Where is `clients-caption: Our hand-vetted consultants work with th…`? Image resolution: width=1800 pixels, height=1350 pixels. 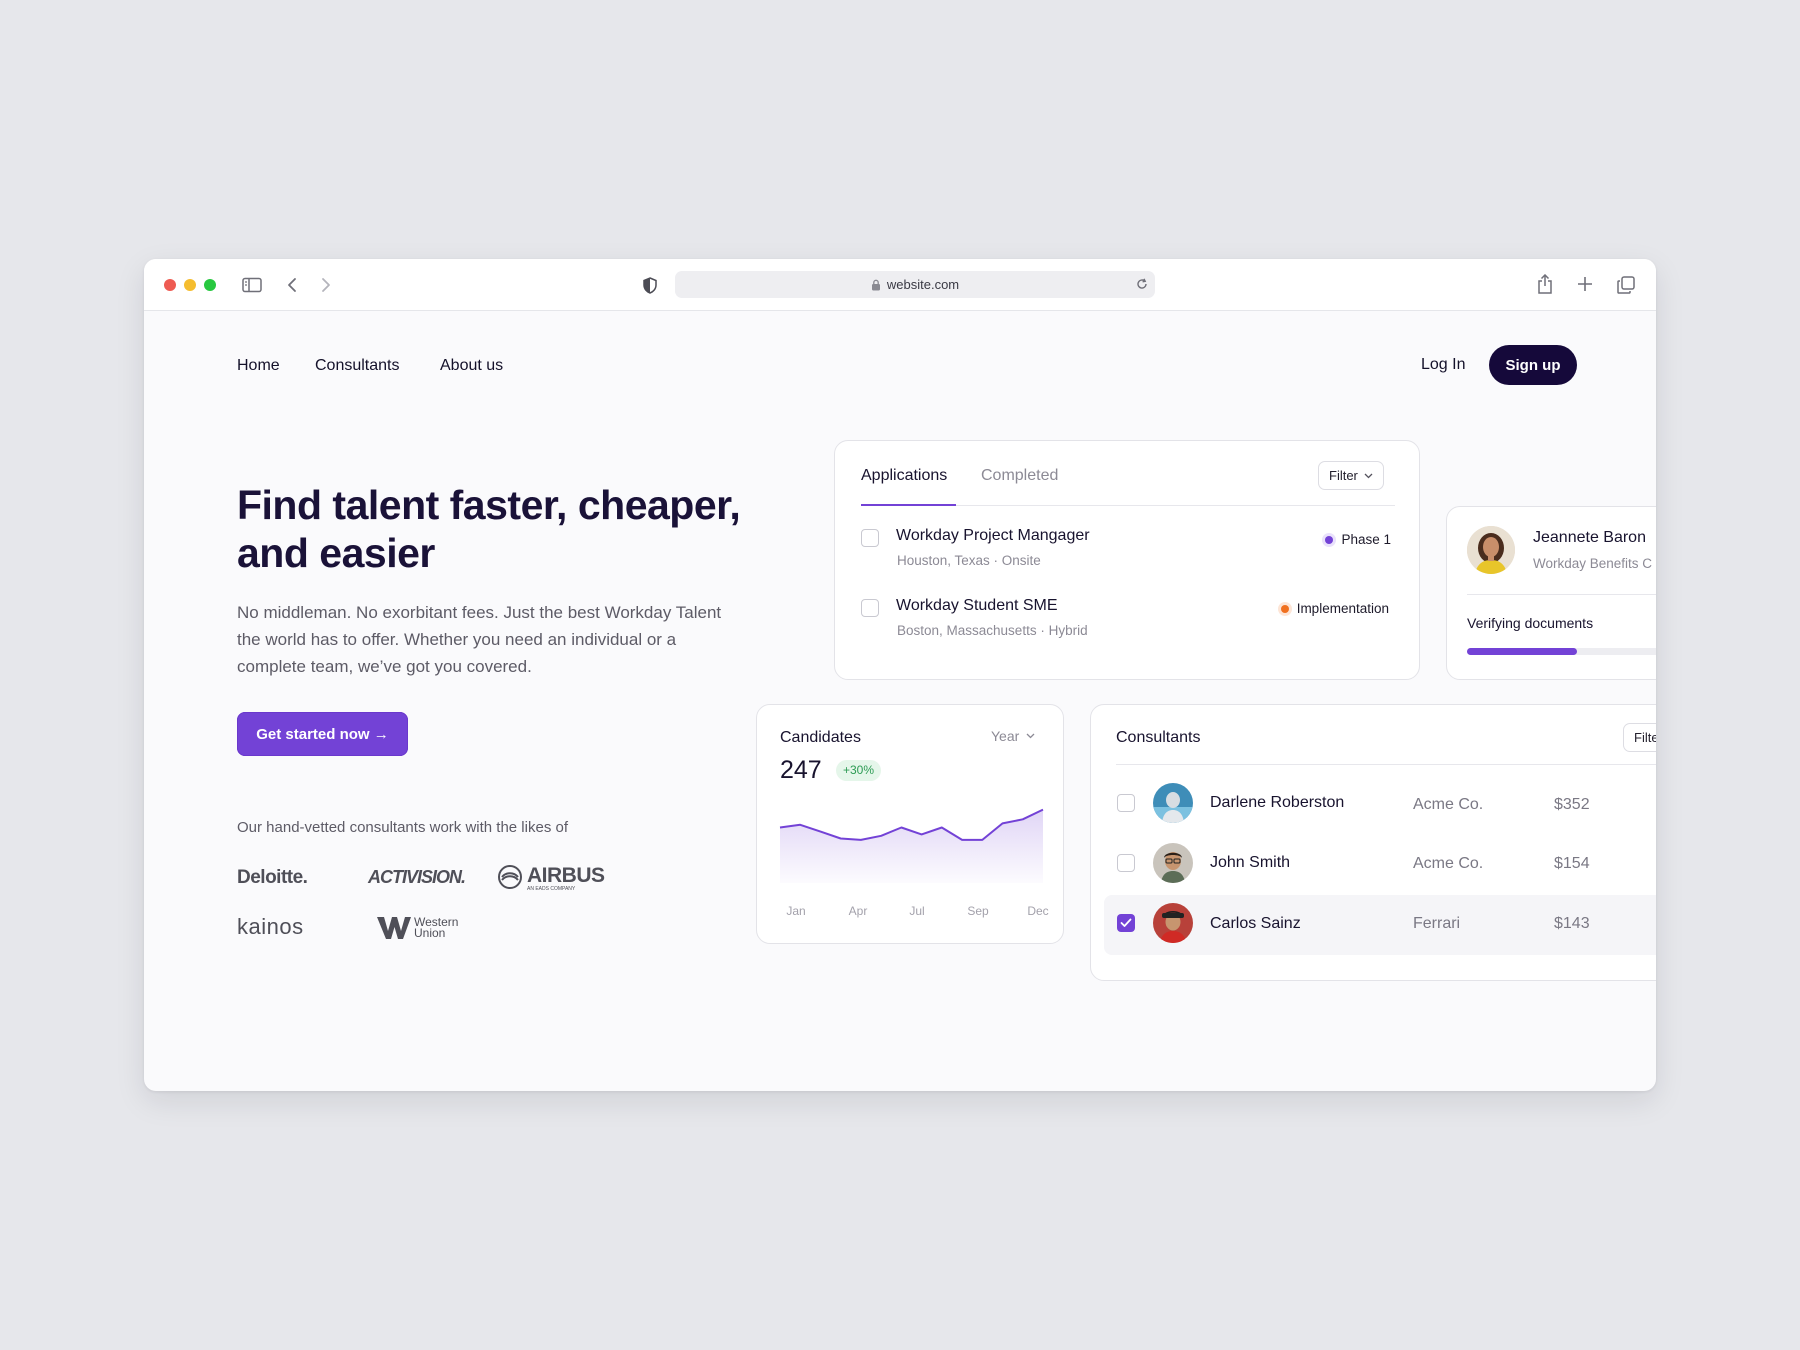
clients-caption: Our hand-vetted consultants work with th… is located at coordinates (402, 827).